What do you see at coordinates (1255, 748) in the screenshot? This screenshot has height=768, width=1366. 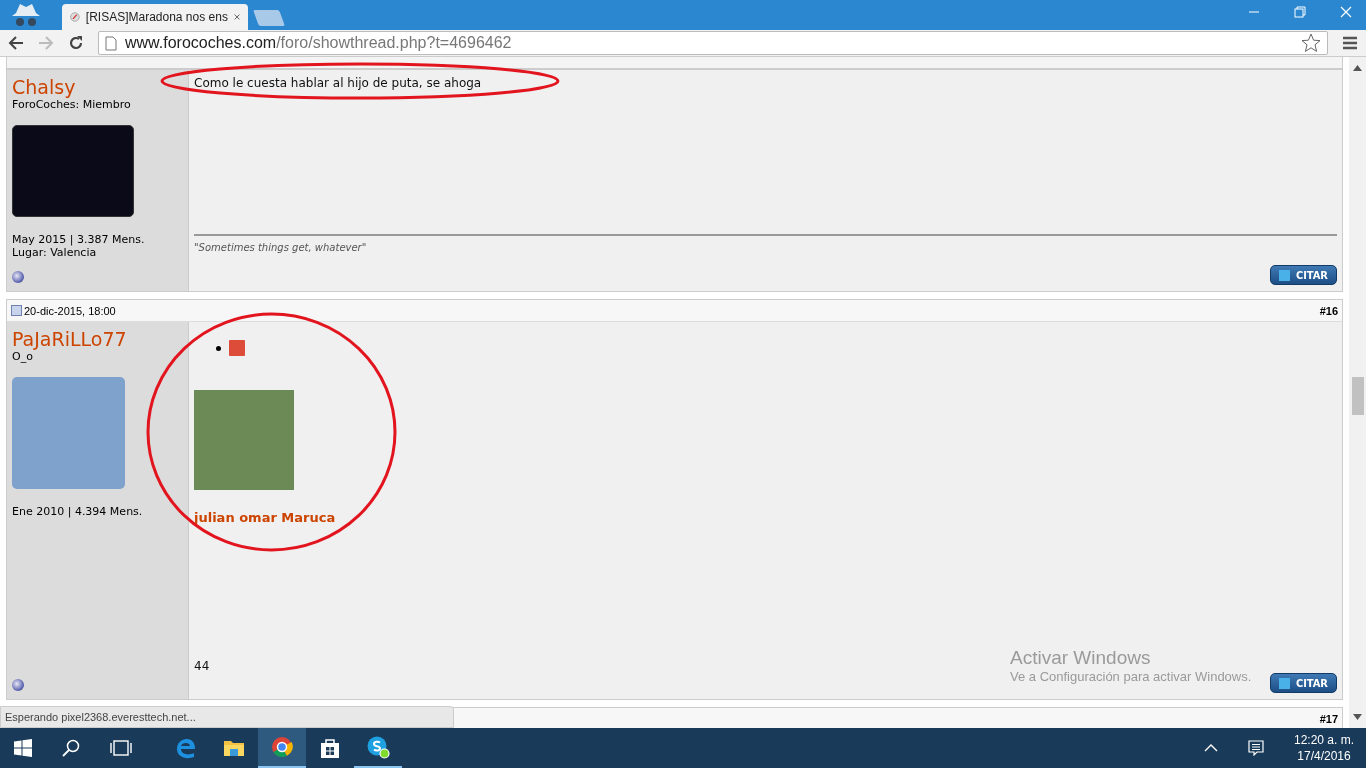 I see `notifications-icon` at bounding box center [1255, 748].